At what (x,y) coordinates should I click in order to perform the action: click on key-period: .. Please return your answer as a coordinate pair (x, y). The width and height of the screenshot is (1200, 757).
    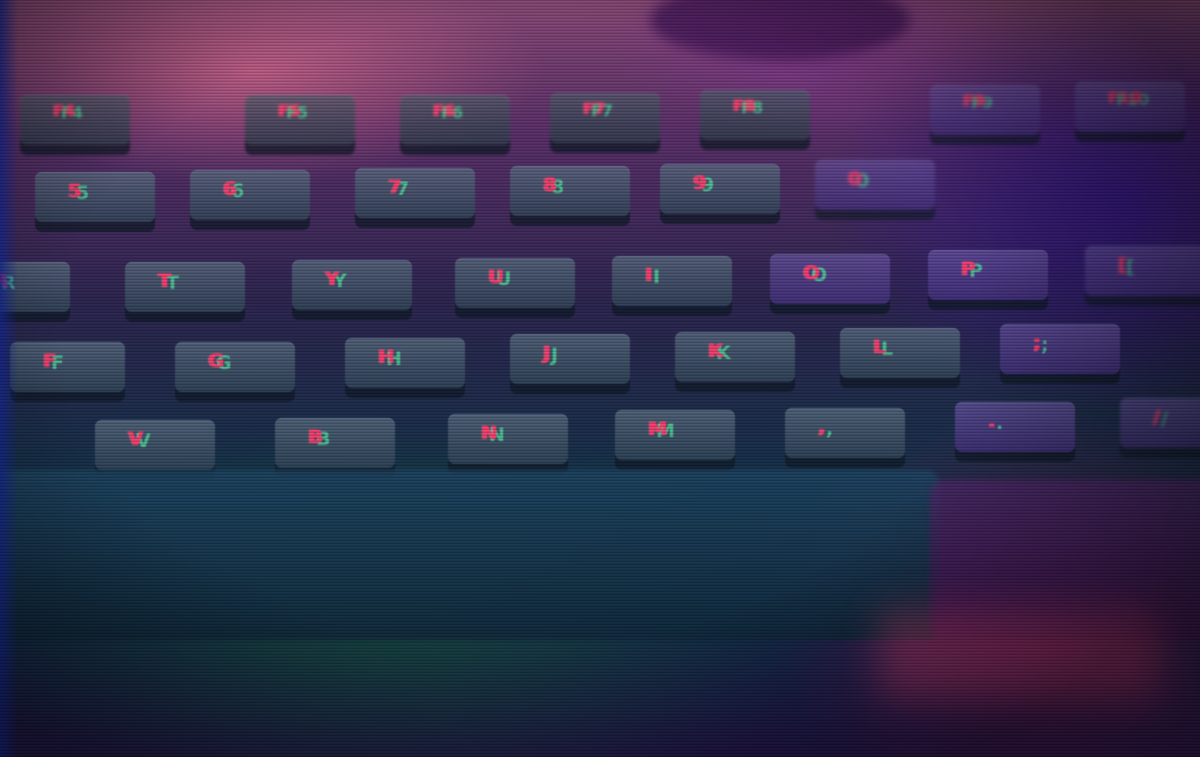
    Looking at the image, I should click on (1015, 427).